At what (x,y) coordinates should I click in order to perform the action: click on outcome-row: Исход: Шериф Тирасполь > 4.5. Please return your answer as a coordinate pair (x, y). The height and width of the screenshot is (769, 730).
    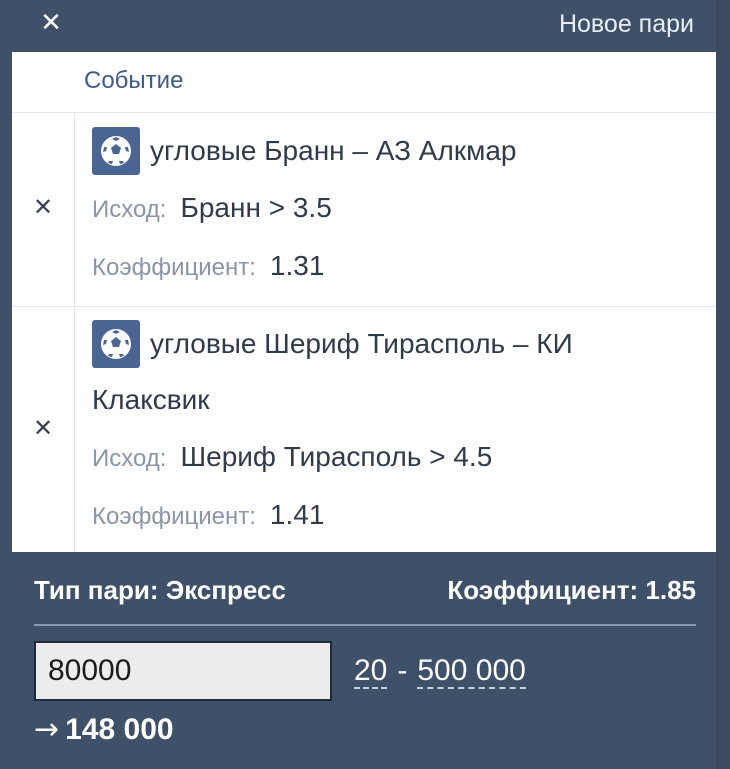
    Looking at the image, I should click on (292, 458).